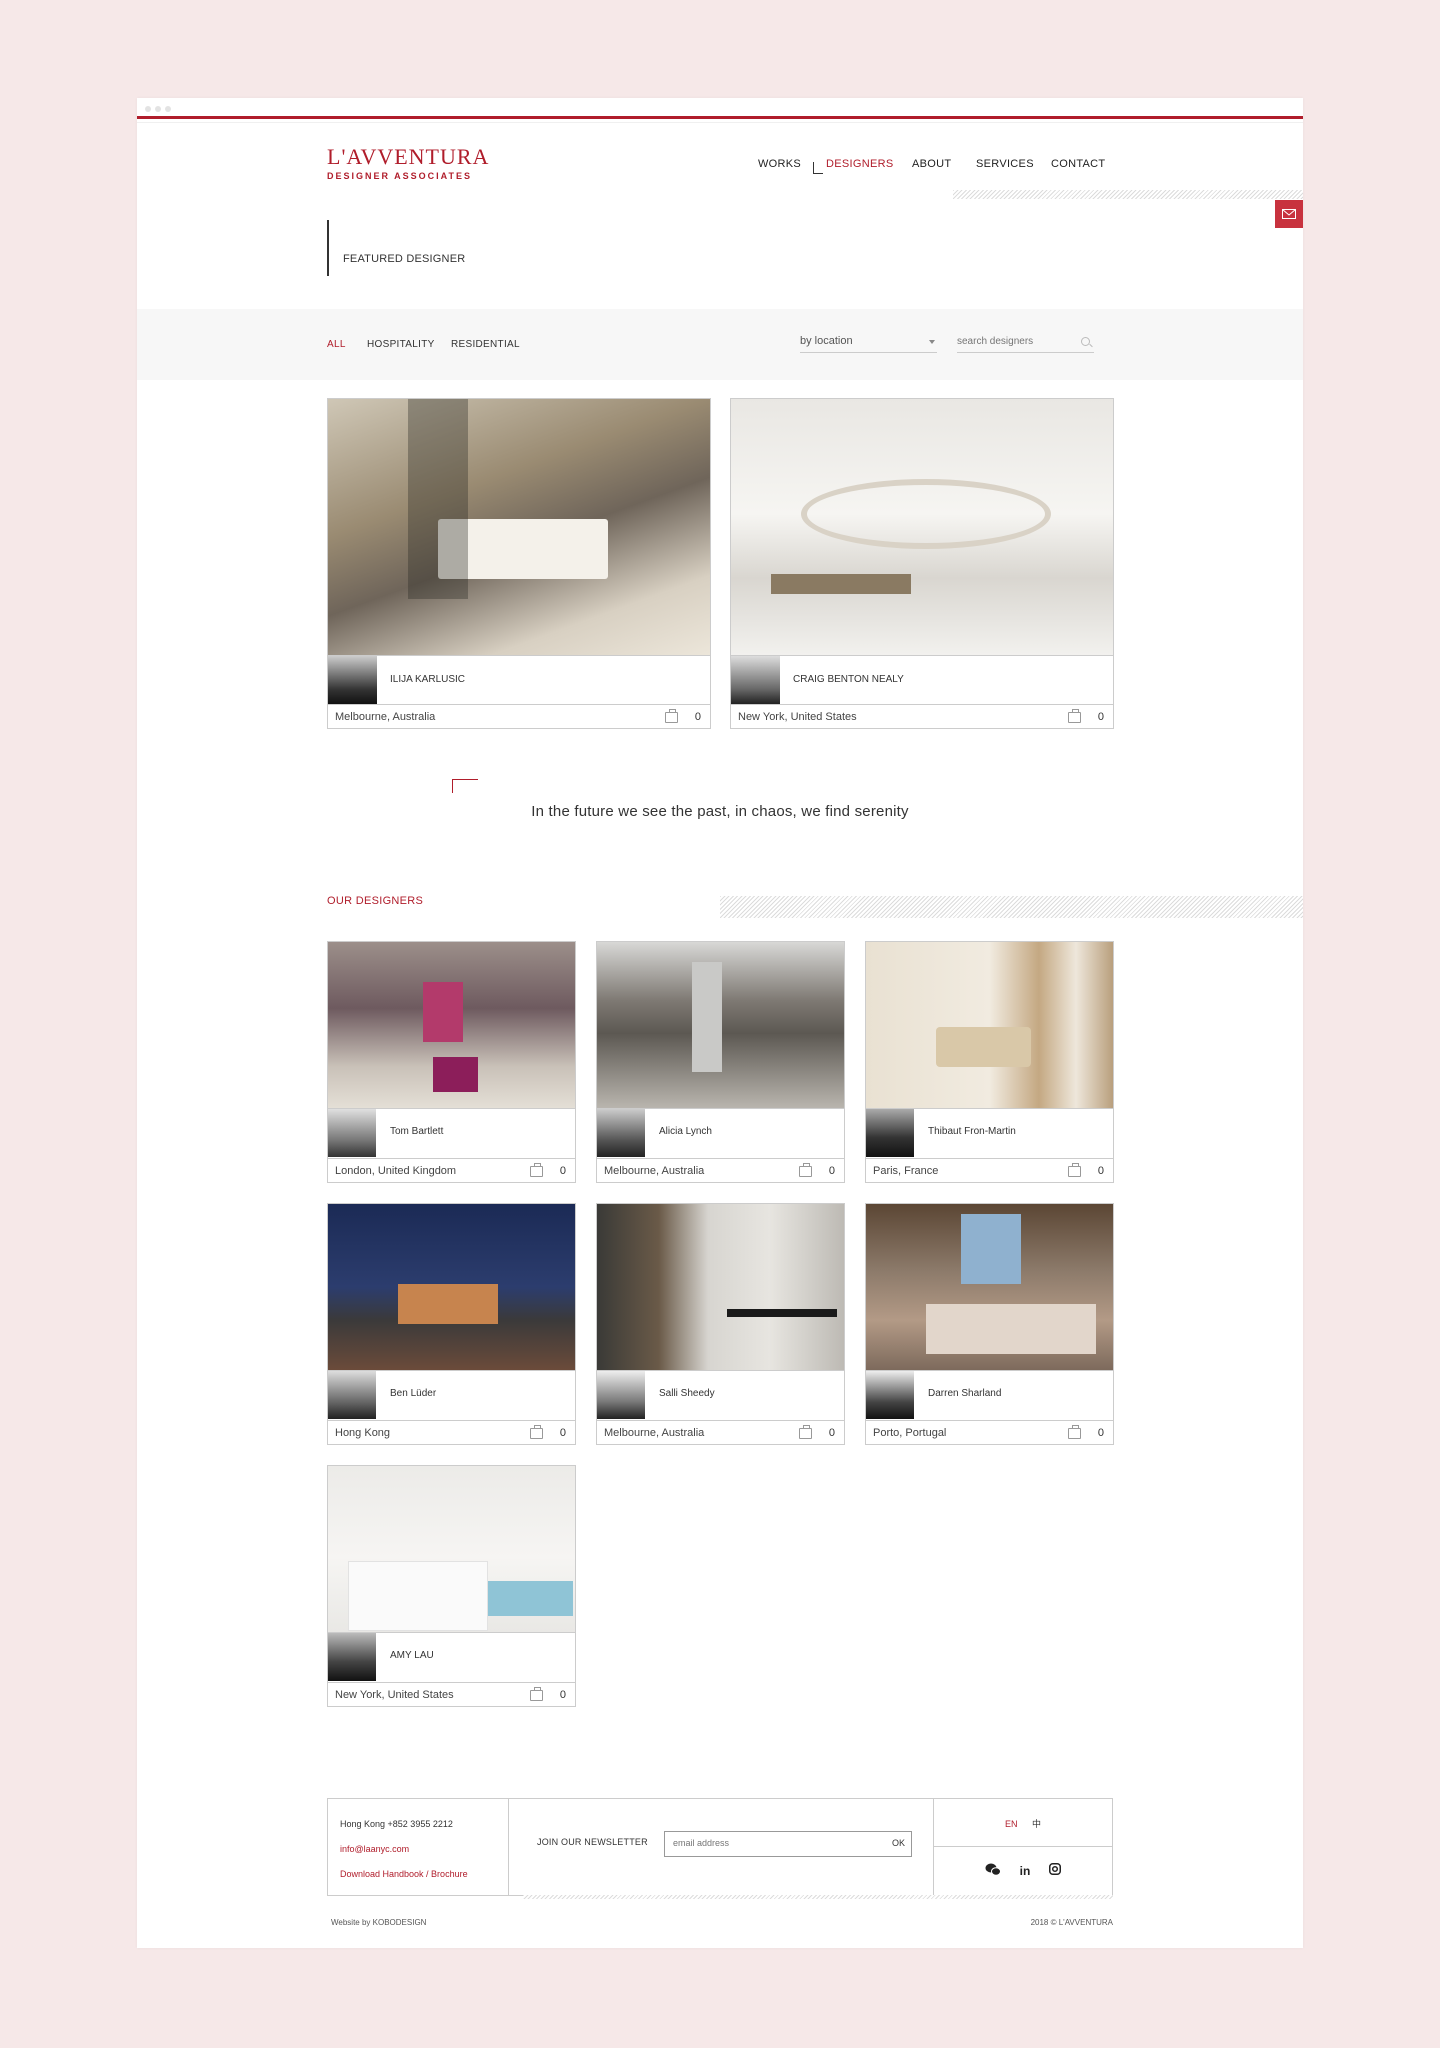 This screenshot has height=2048, width=1440. What do you see at coordinates (898, 1843) in the screenshot?
I see `newsletter-submit-button: OK` at bounding box center [898, 1843].